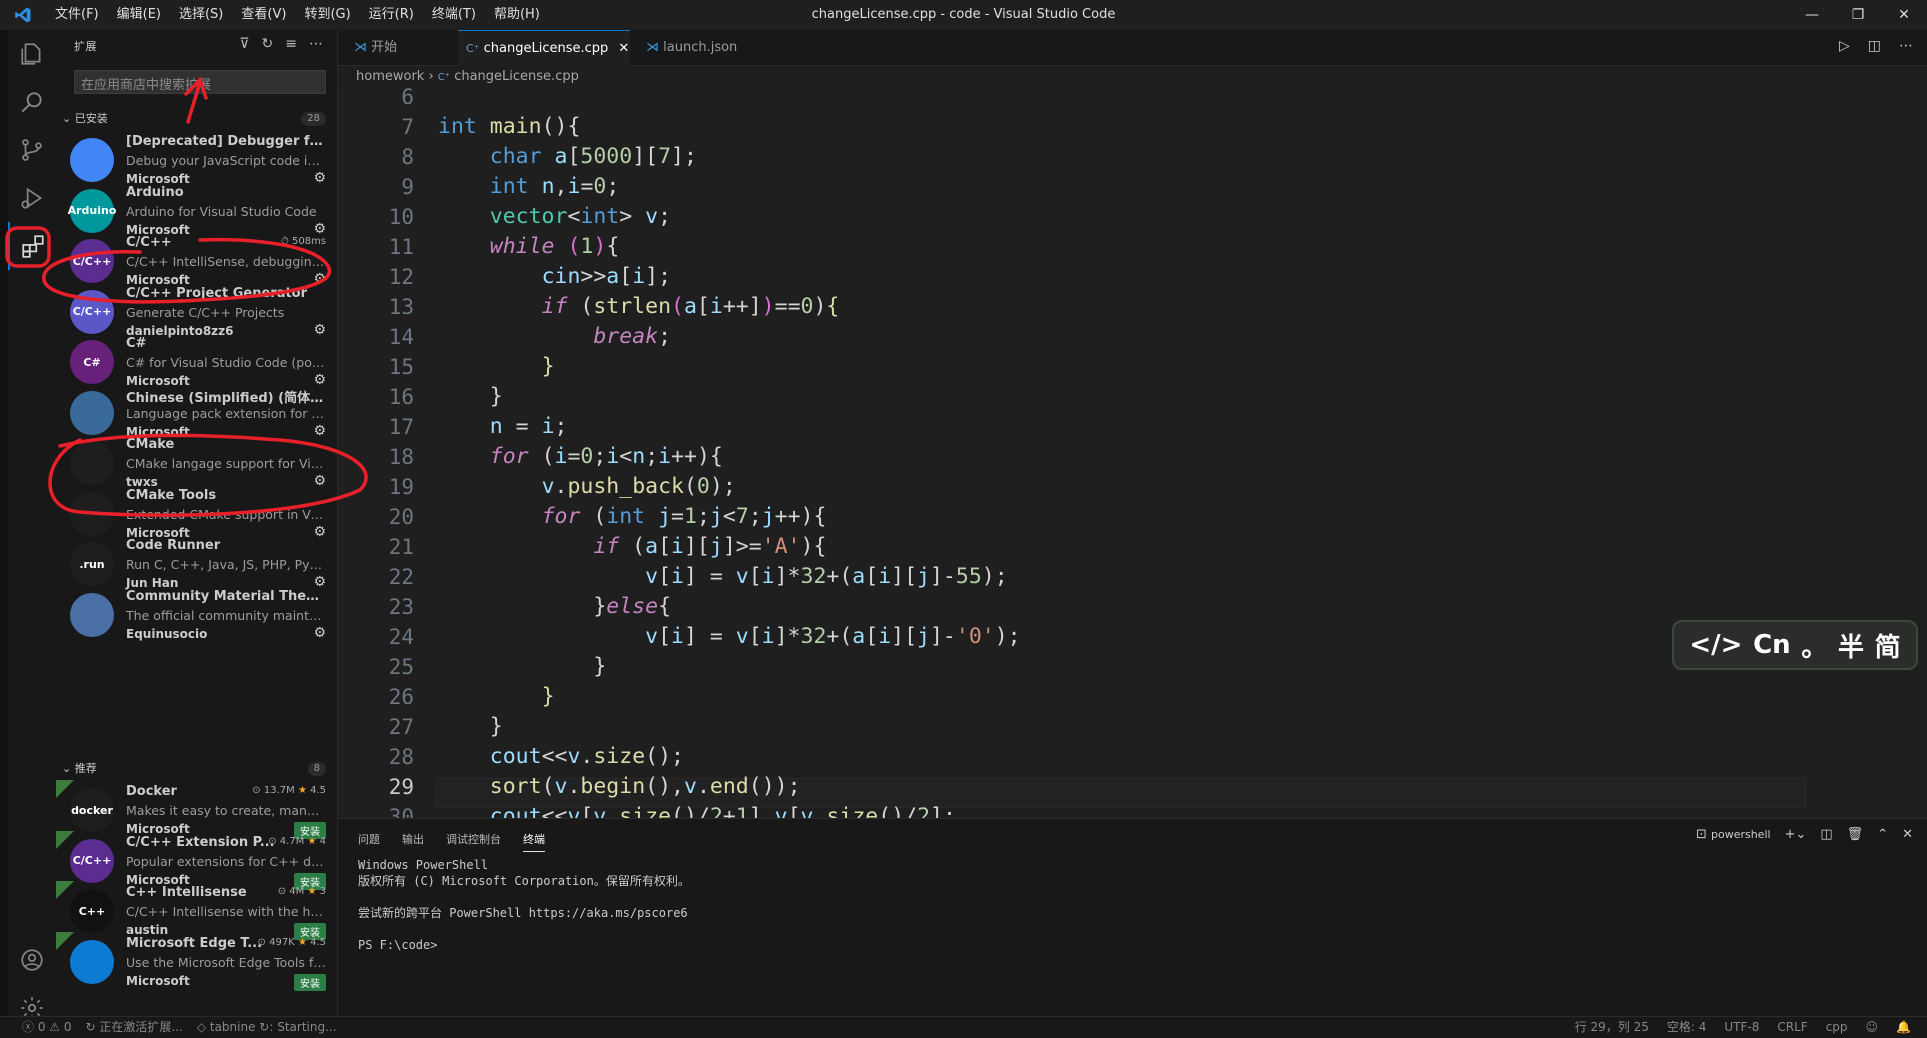 The width and height of the screenshot is (1927, 1038). I want to click on rating: 4.5, so click(318, 790).